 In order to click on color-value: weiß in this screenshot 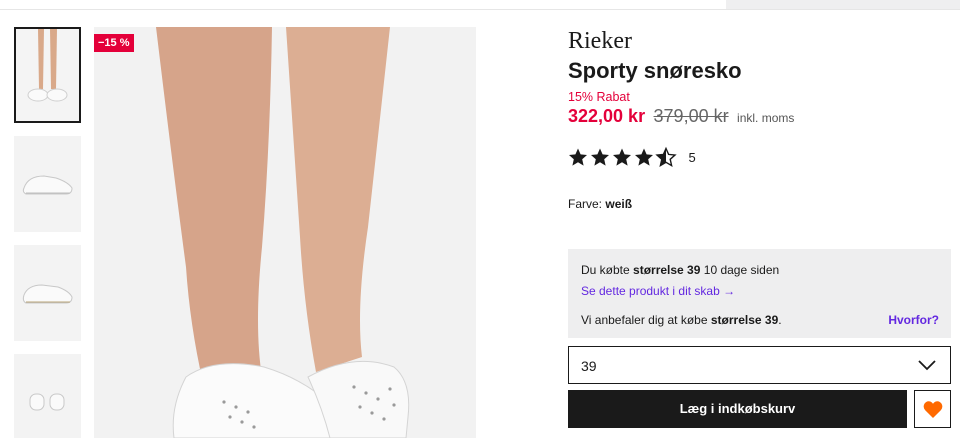, I will do `click(619, 204)`.